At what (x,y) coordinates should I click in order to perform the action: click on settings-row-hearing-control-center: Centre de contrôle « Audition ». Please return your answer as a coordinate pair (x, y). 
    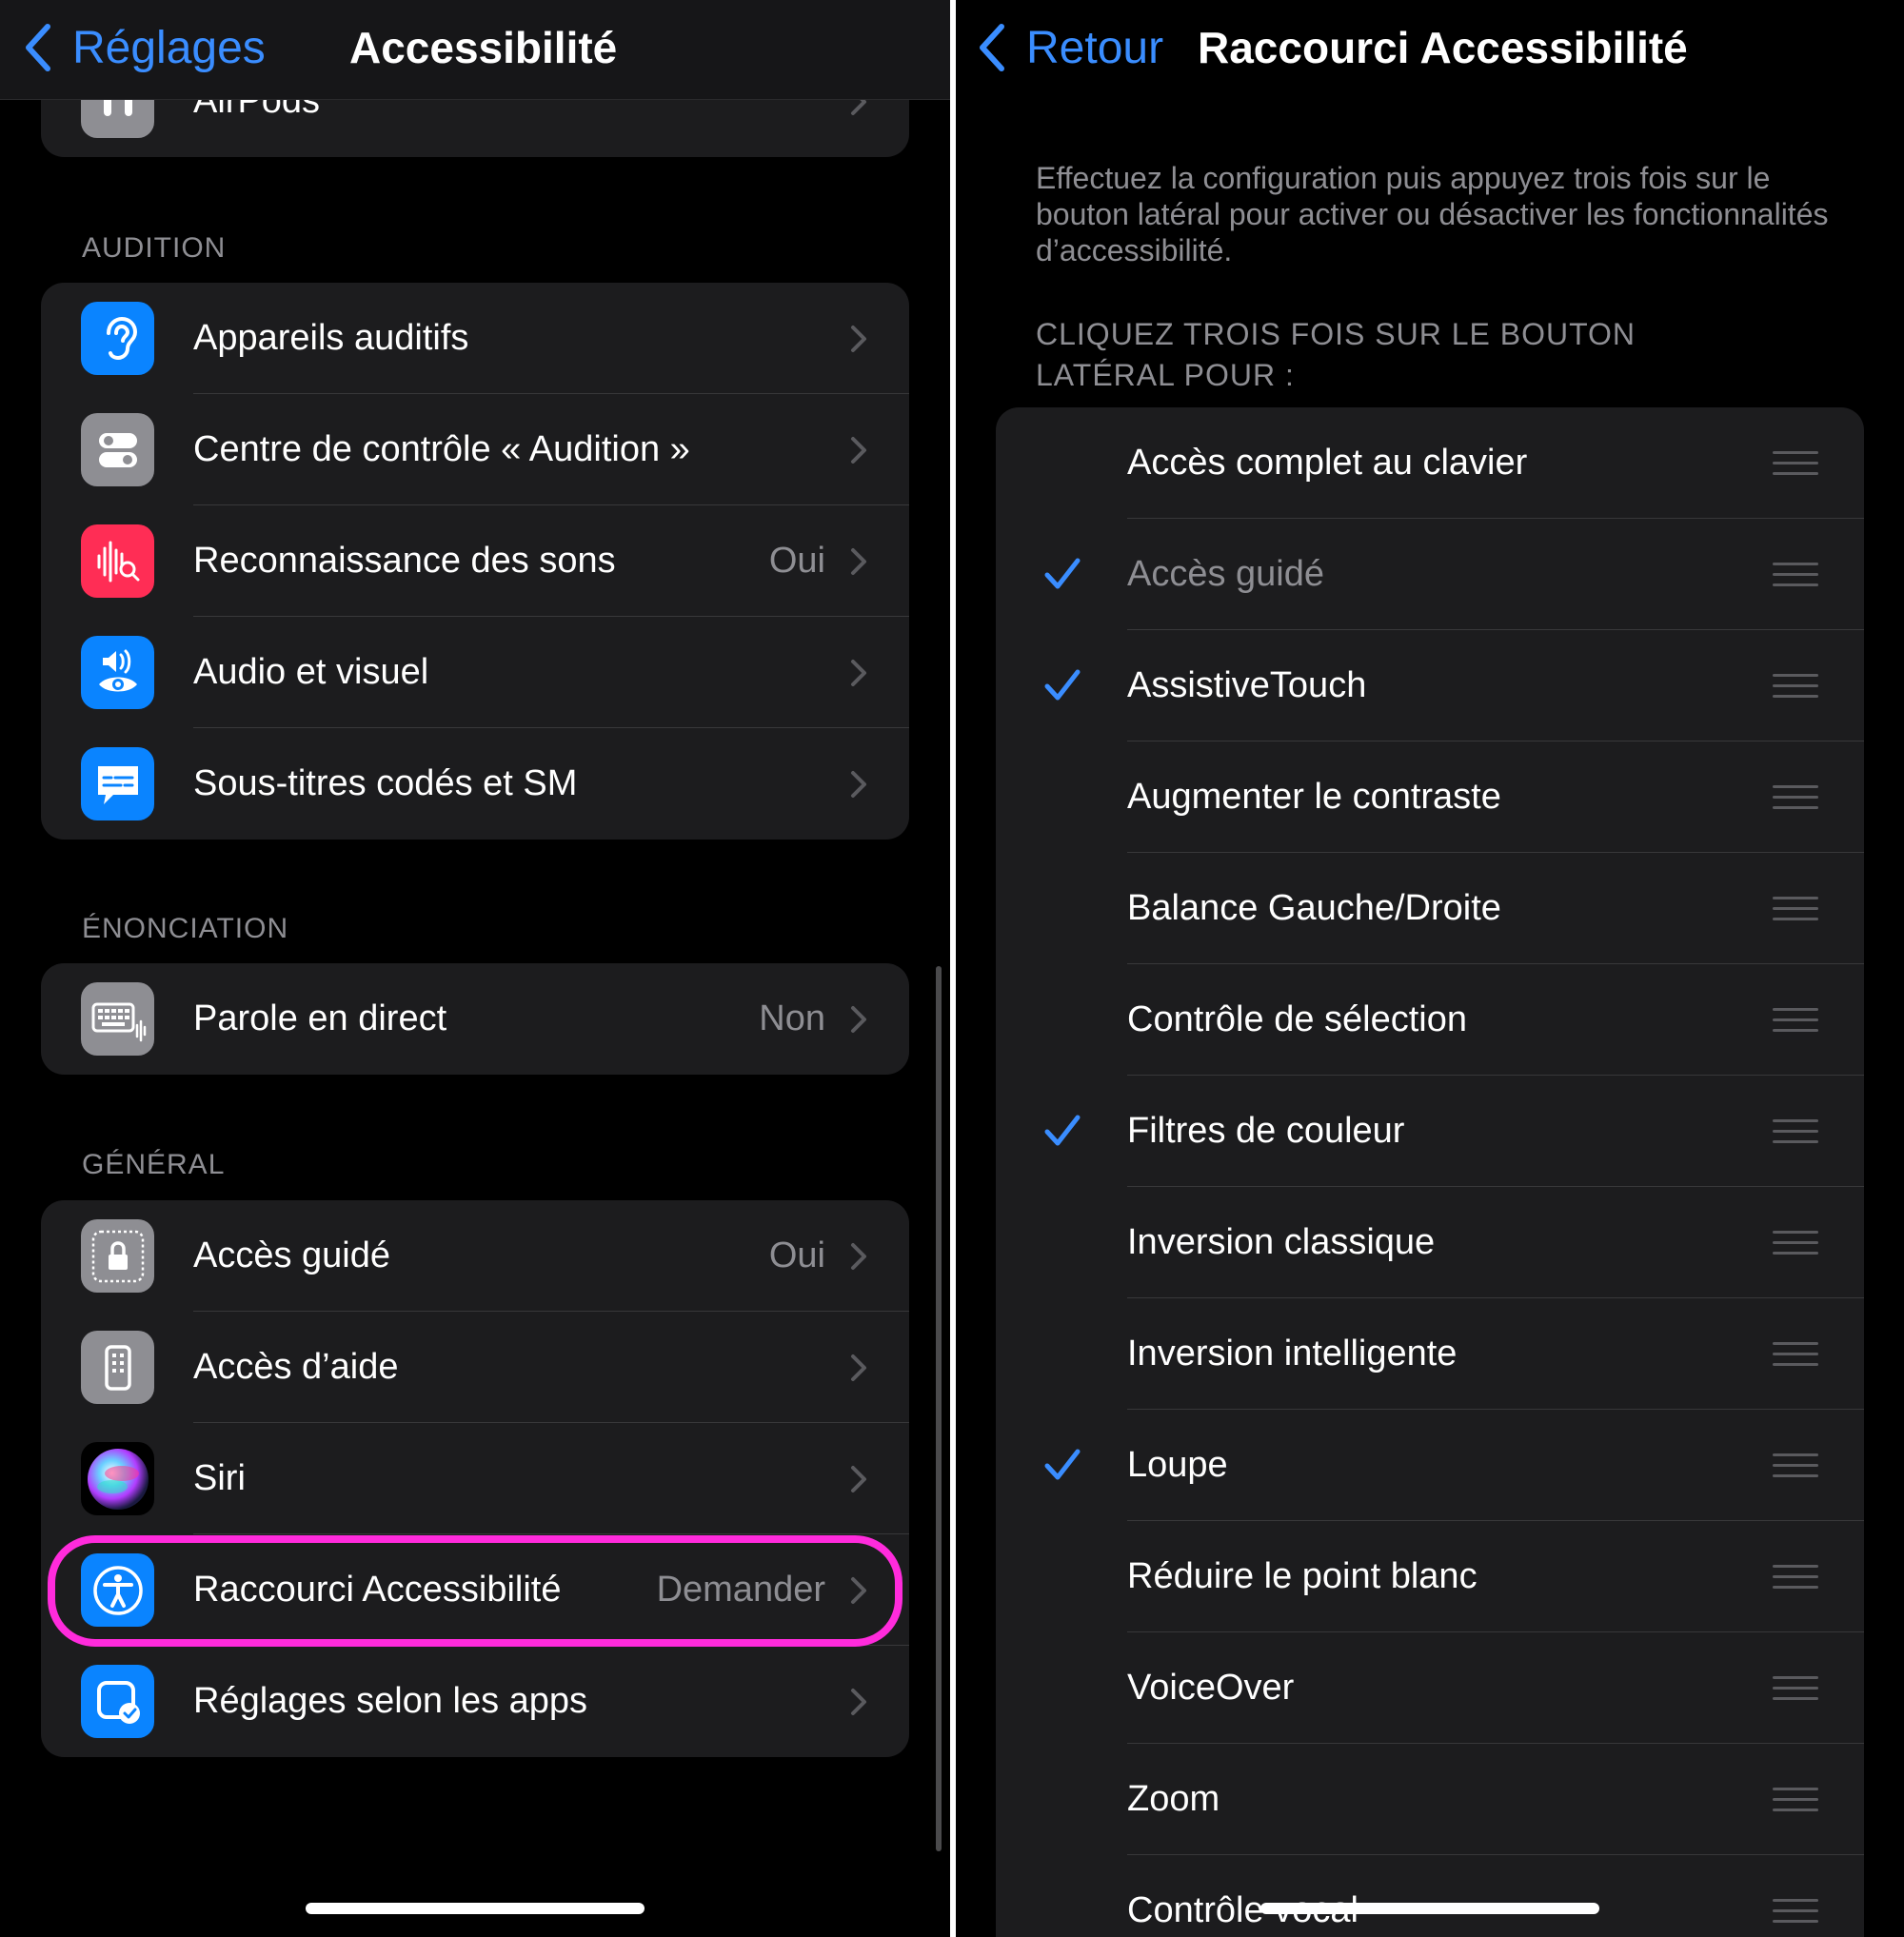
    Looking at the image, I should click on (475, 449).